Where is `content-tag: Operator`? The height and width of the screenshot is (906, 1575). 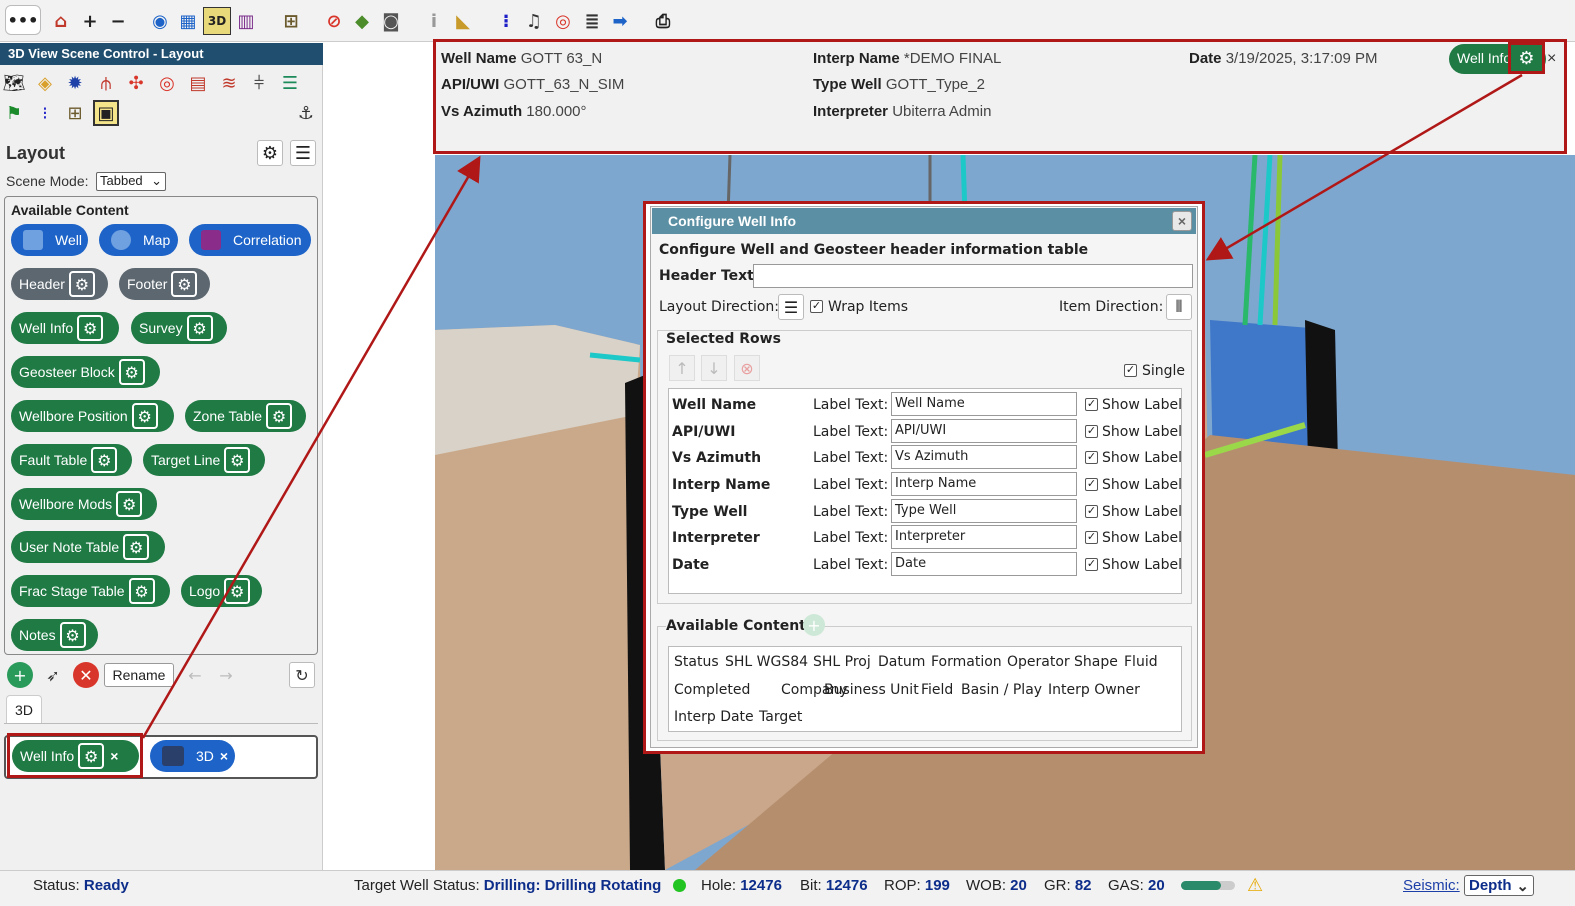 content-tag: Operator is located at coordinates (1038, 662).